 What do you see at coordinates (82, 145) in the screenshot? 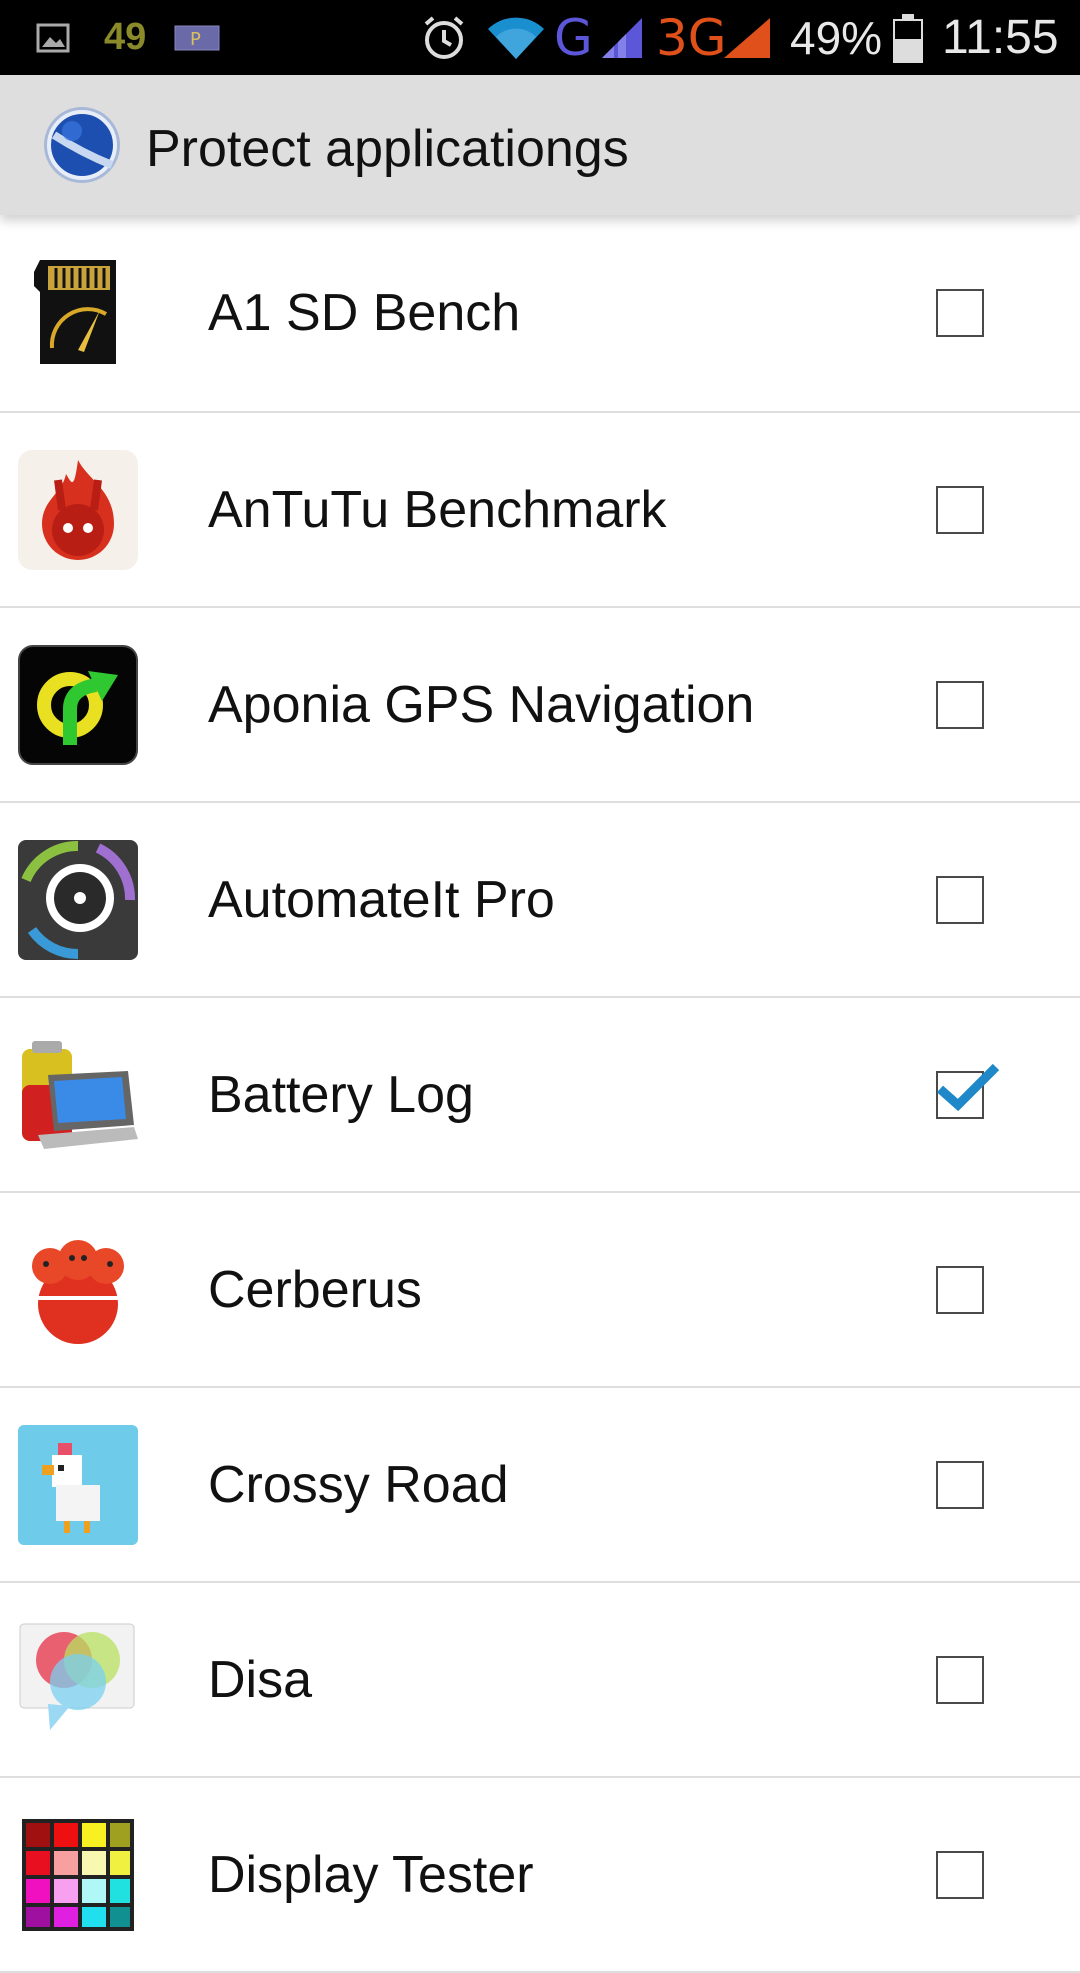
I see `app-logo-icon` at bounding box center [82, 145].